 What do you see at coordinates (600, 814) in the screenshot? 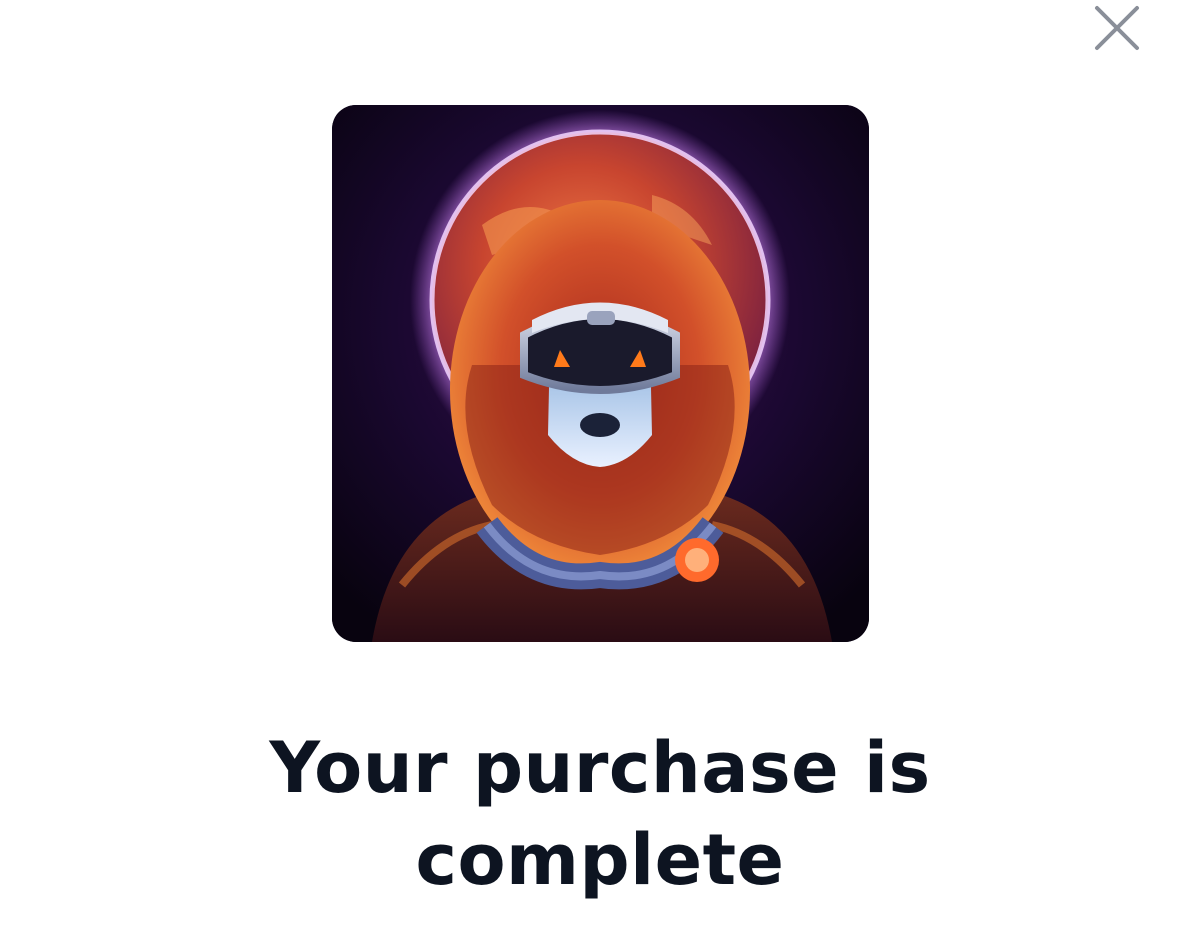
I see `purchase-complete-heading: Your purchase is complete` at bounding box center [600, 814].